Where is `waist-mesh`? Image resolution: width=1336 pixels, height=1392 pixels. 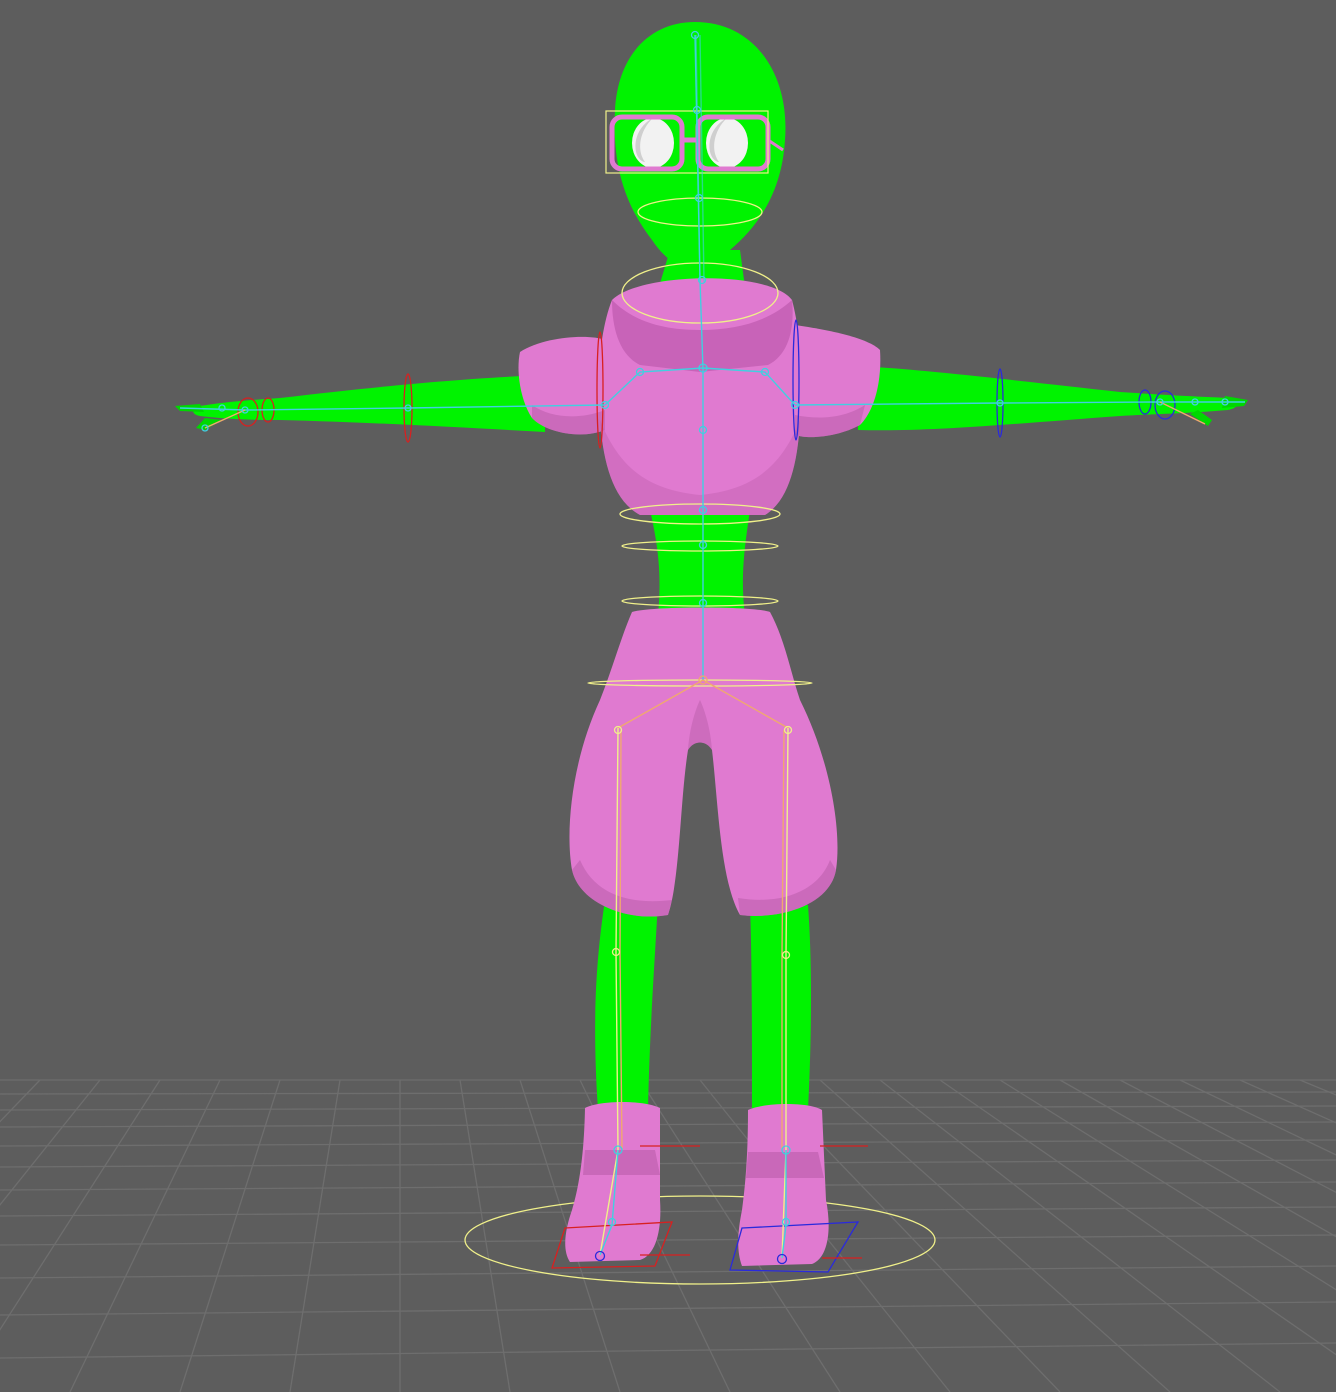
waist-mesh is located at coordinates (700, 562).